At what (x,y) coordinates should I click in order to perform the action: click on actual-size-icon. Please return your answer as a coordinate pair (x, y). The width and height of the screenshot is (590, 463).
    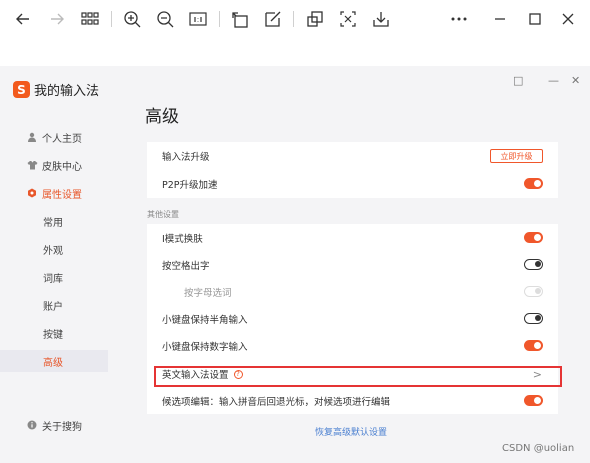
    Looking at the image, I should click on (198, 19).